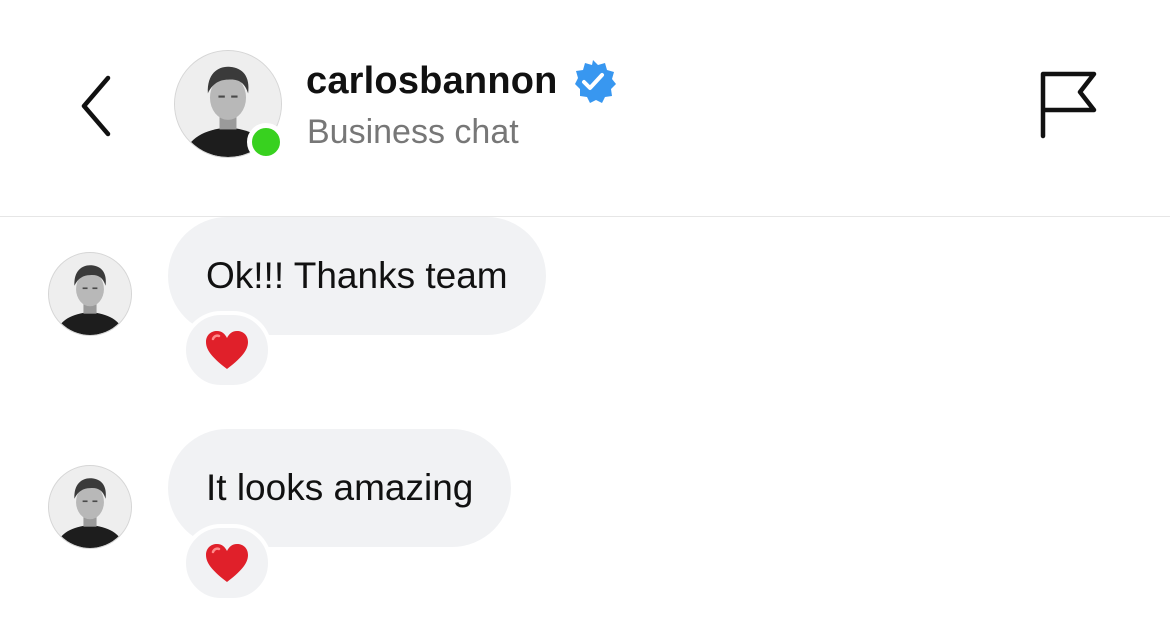 The image size is (1170, 620). I want to click on back-button, so click(98, 106).